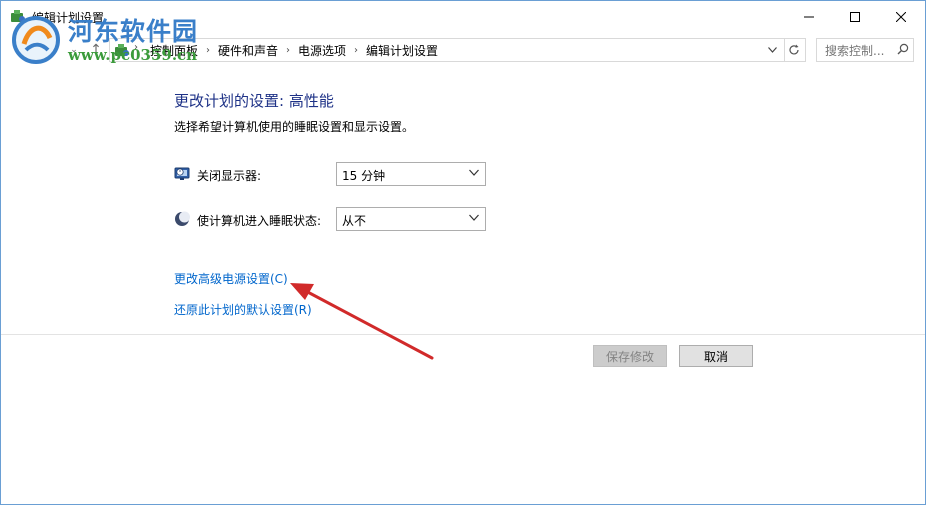 This screenshot has height=505, width=926. Describe the element at coordinates (364, 176) in the screenshot. I see `display-off-value: 15 分钟` at that location.